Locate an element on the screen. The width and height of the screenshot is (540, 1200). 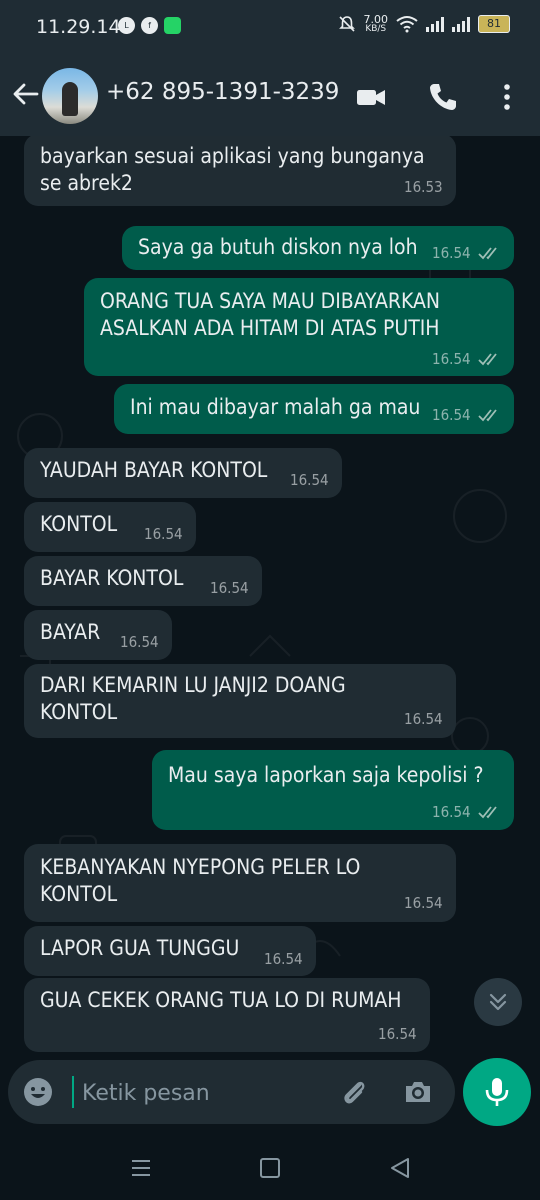
mic-icon is located at coordinates (497, 1092).